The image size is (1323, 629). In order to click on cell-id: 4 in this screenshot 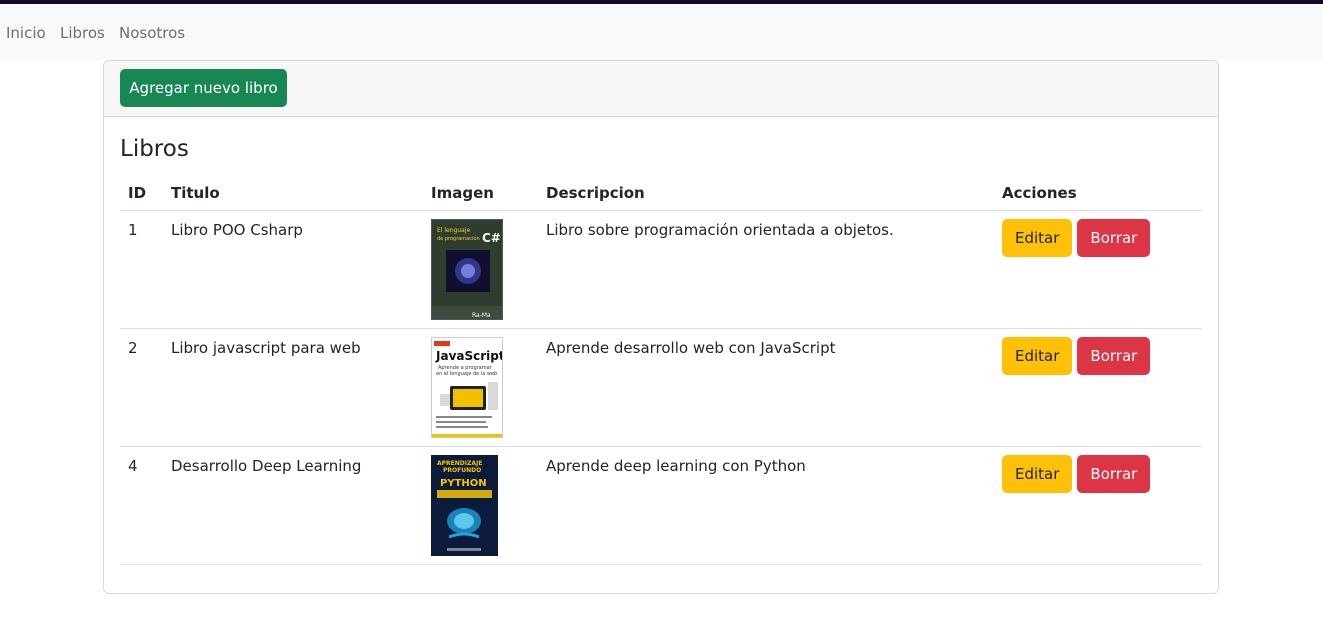, I will do `click(141, 505)`.